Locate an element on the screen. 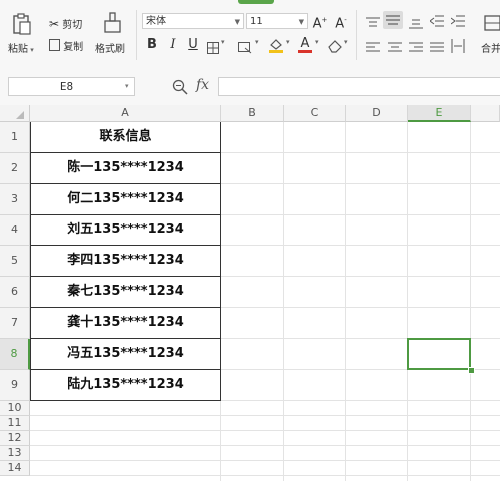 The width and height of the screenshot is (500, 481). row-header-9: 9 is located at coordinates (15, 385).